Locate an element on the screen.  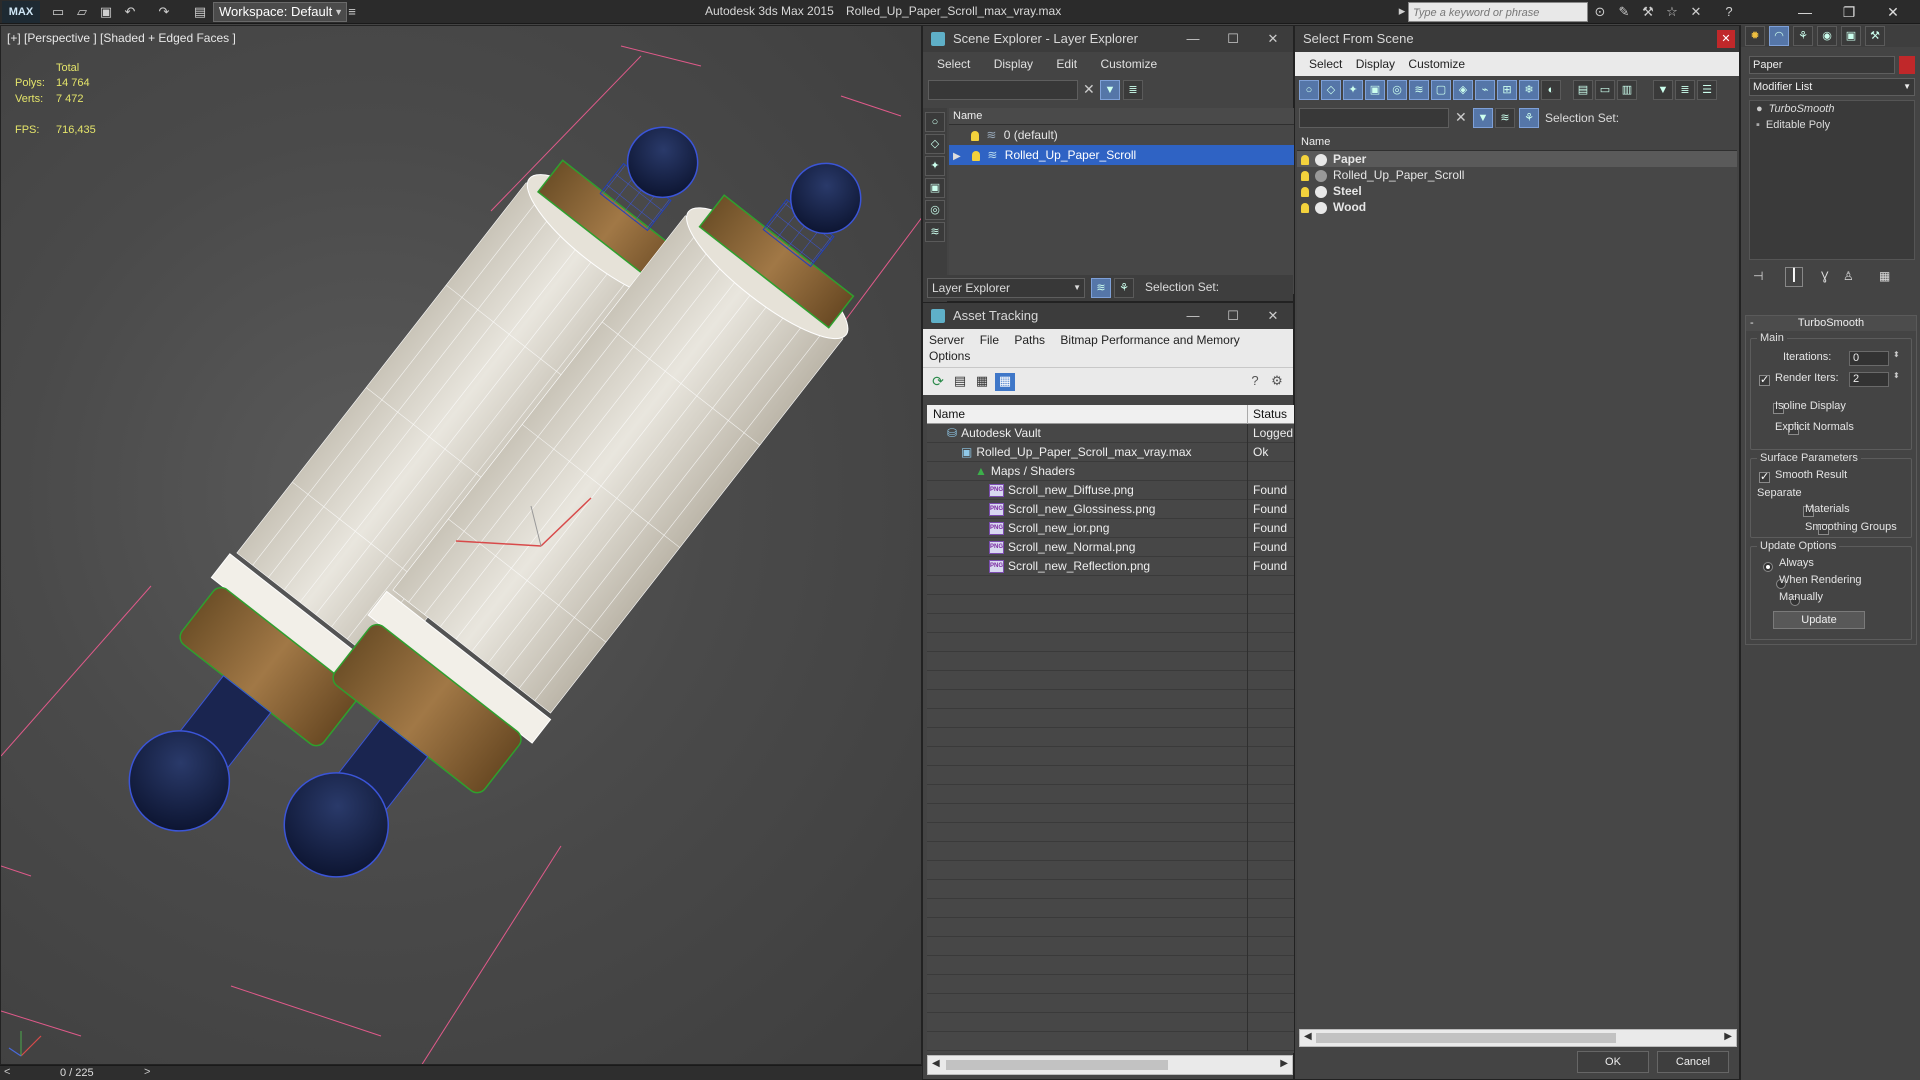
menu-icon: ≡ is located at coordinates (352, 12).